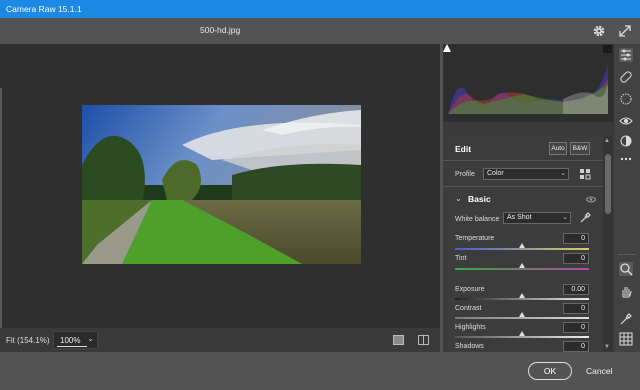  I want to click on contrast-slider, so click(522, 318).